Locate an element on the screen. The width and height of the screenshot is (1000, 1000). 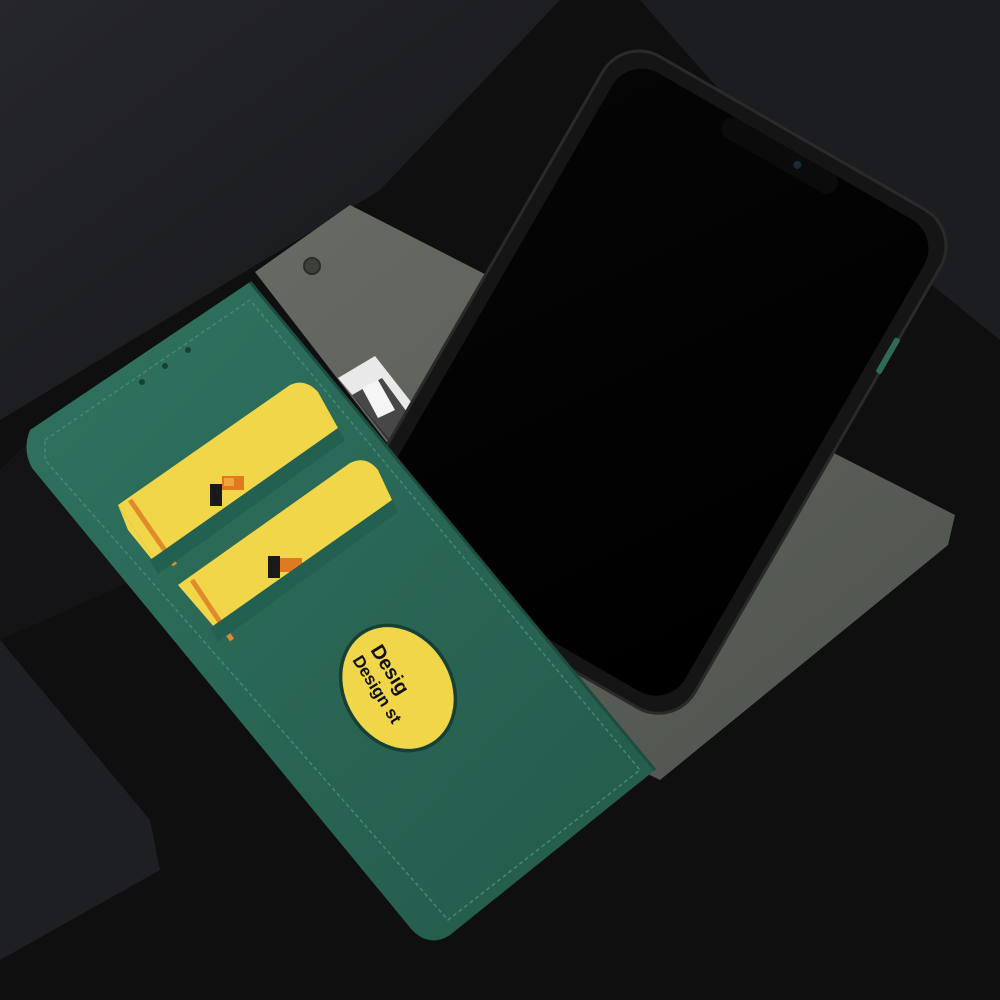
magnetic-clasp-icon is located at coordinates (312, 266).